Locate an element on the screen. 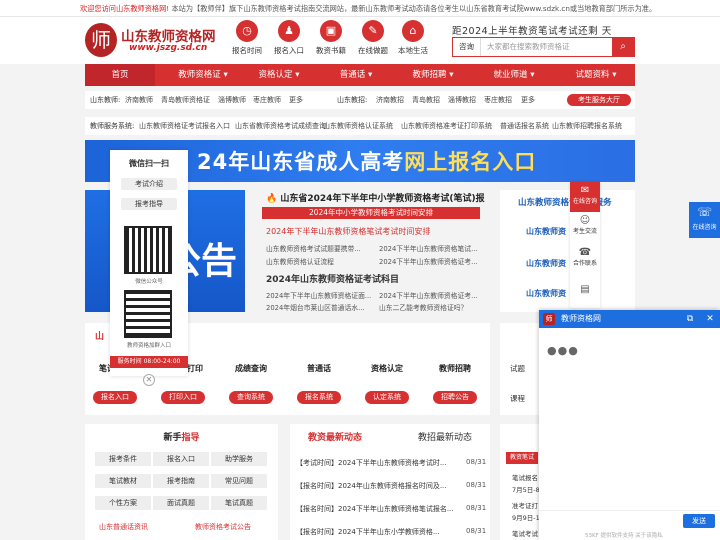 Image resolution: width=720 pixels, height=540 pixels. service-hall-button: 考生服务大厅 is located at coordinates (599, 100).